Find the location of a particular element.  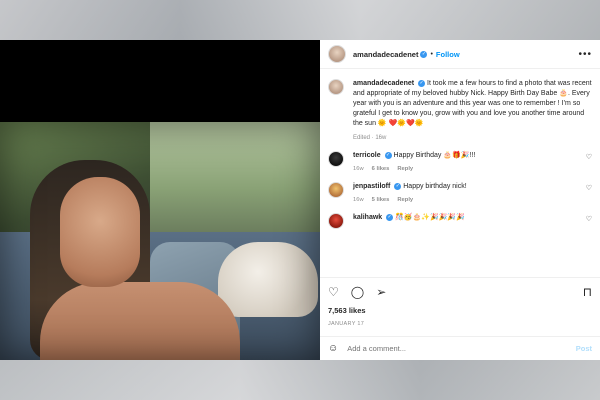

blurred-background-bottom is located at coordinates (300, 380).